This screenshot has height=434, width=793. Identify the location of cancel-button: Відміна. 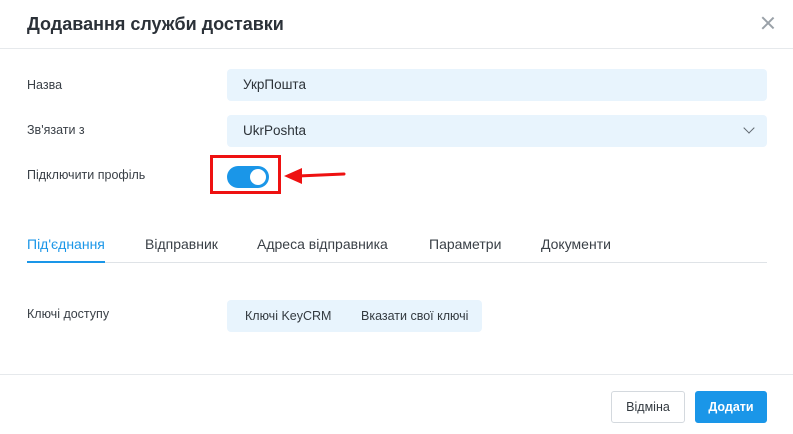
(648, 407).